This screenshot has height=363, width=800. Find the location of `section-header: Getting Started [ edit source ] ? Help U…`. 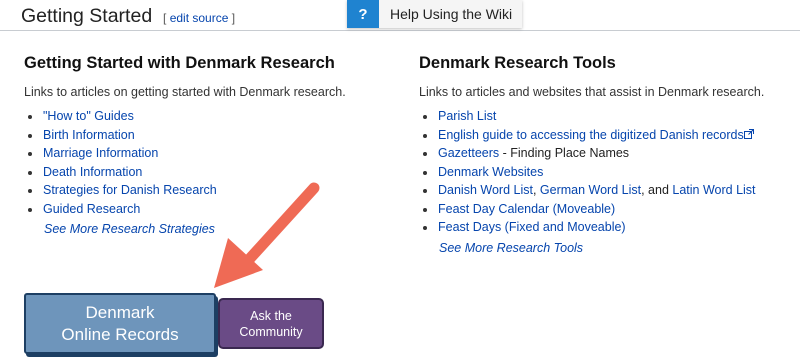

section-header: Getting Started [ edit source ] ? Help U… is located at coordinates (400, 15).